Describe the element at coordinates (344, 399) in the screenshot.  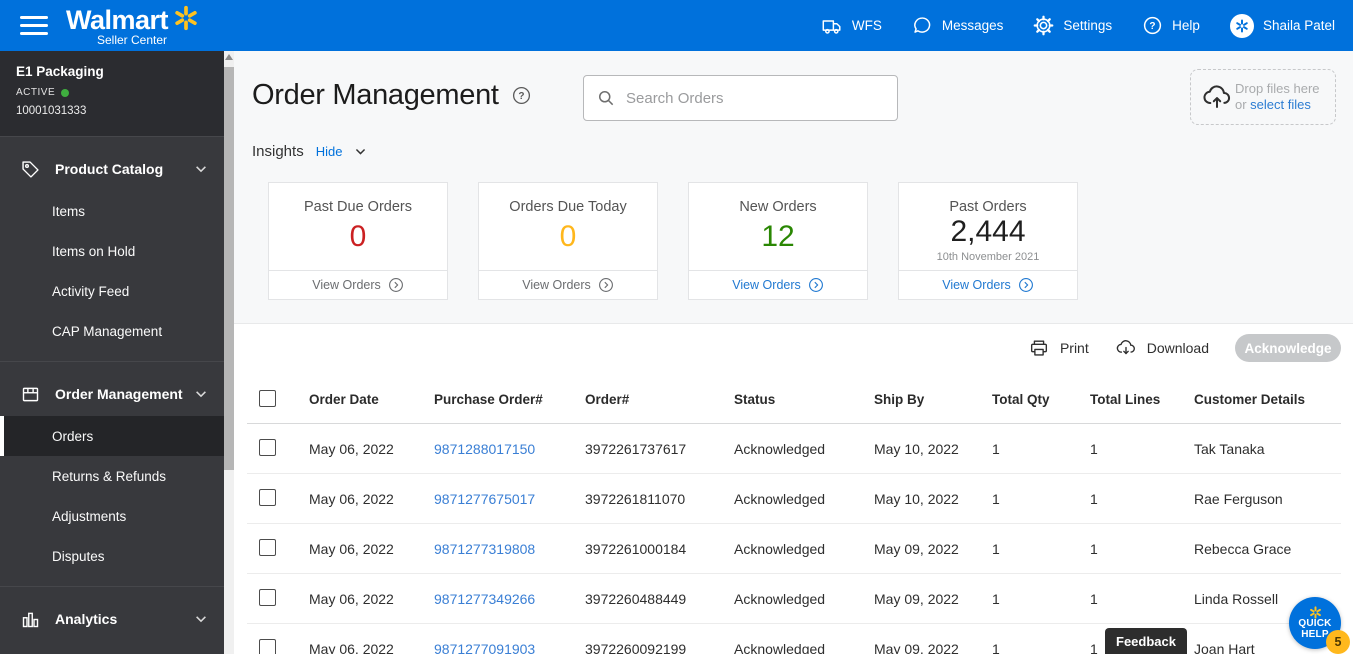
I see `column-header-order-date: Order Date` at that location.